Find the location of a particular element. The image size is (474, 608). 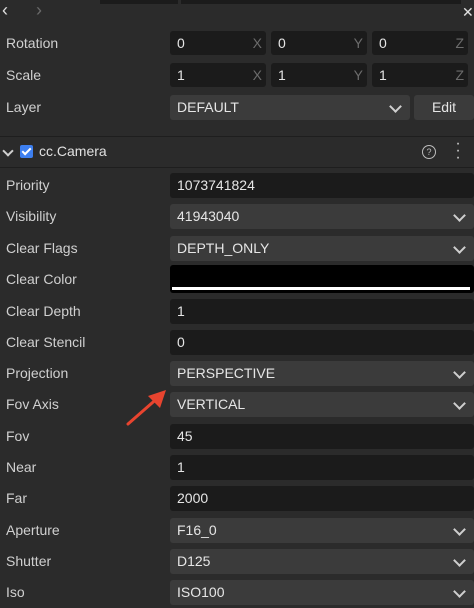

layer-edit-button: Edit is located at coordinates (444, 107).